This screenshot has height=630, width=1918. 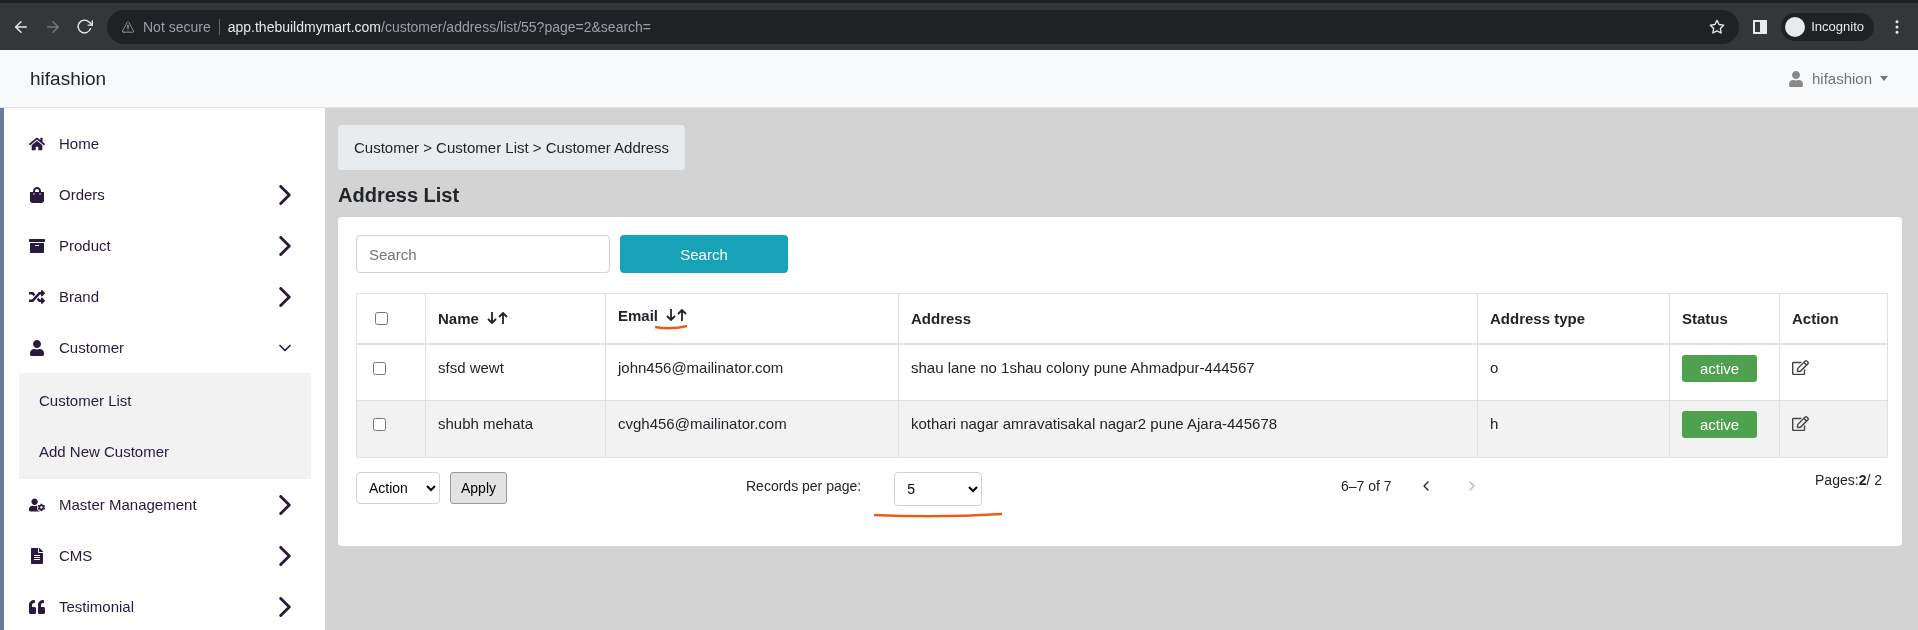 I want to click on table-cell: john456@mailinator.com, so click(x=701, y=367).